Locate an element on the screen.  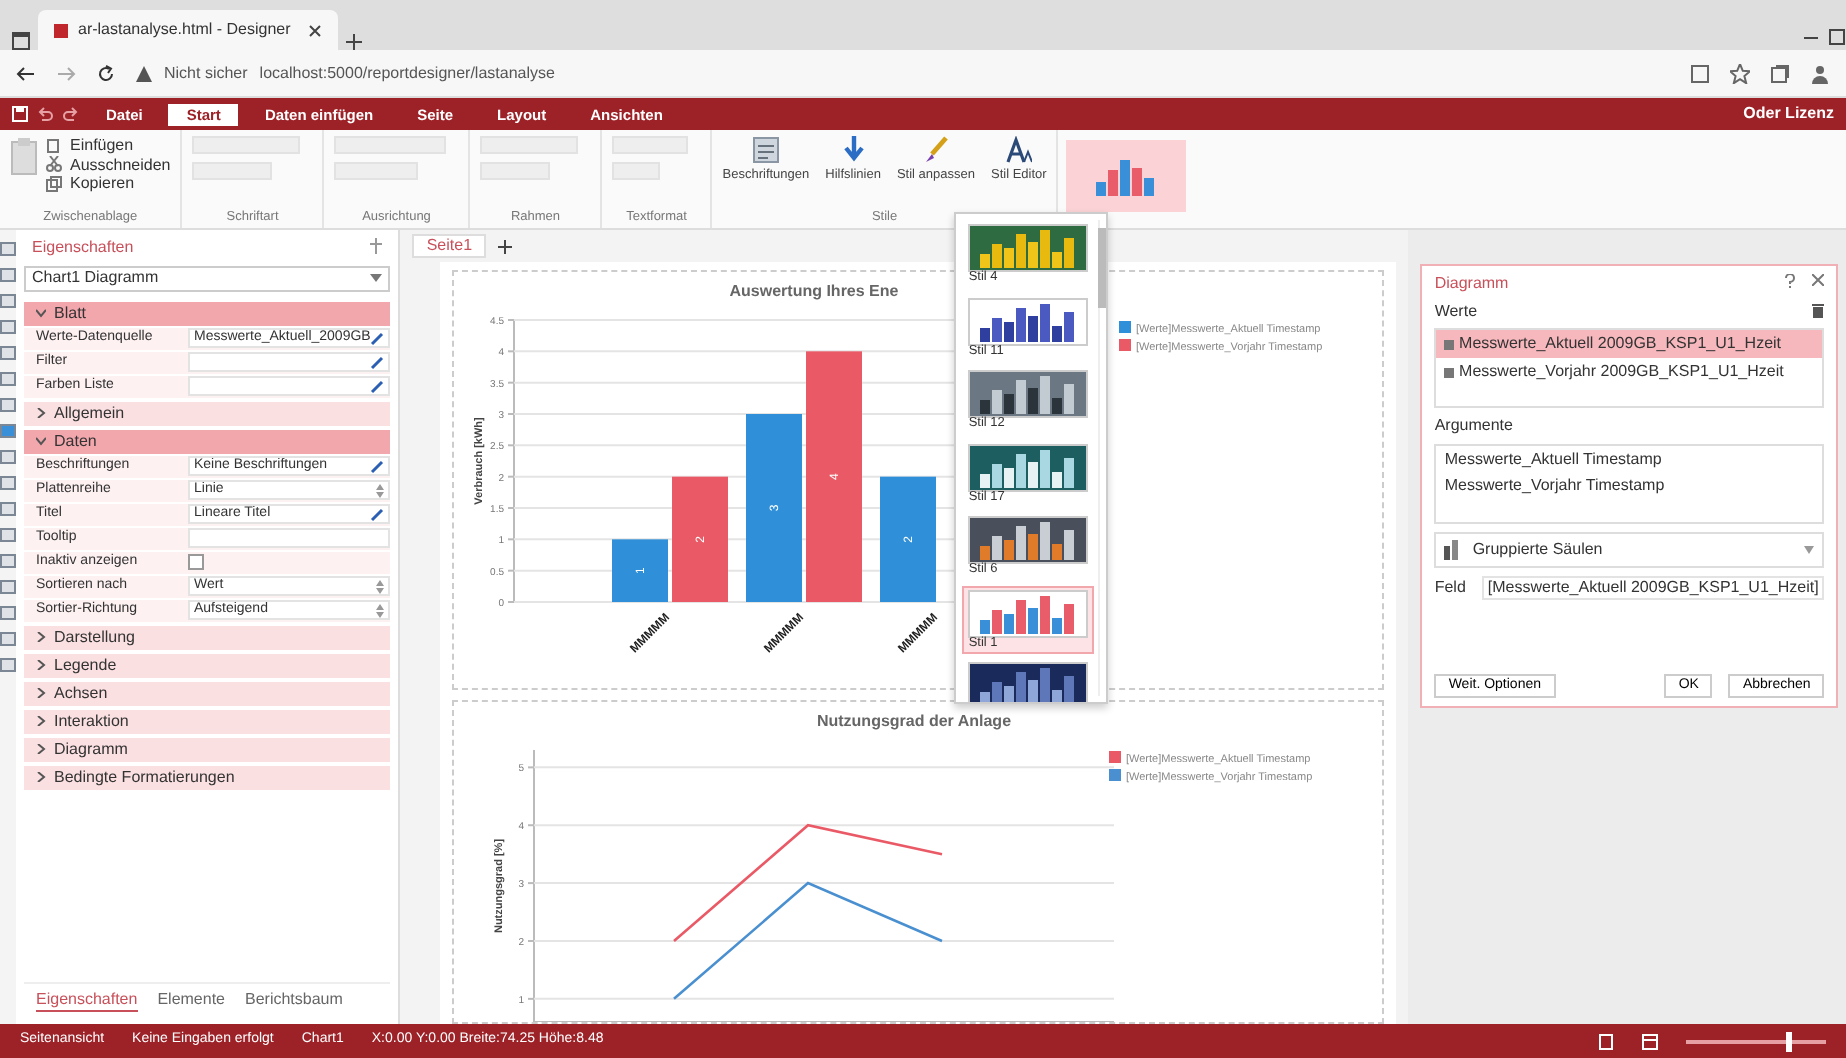
section-header: Achsen is located at coordinates (207, 693).